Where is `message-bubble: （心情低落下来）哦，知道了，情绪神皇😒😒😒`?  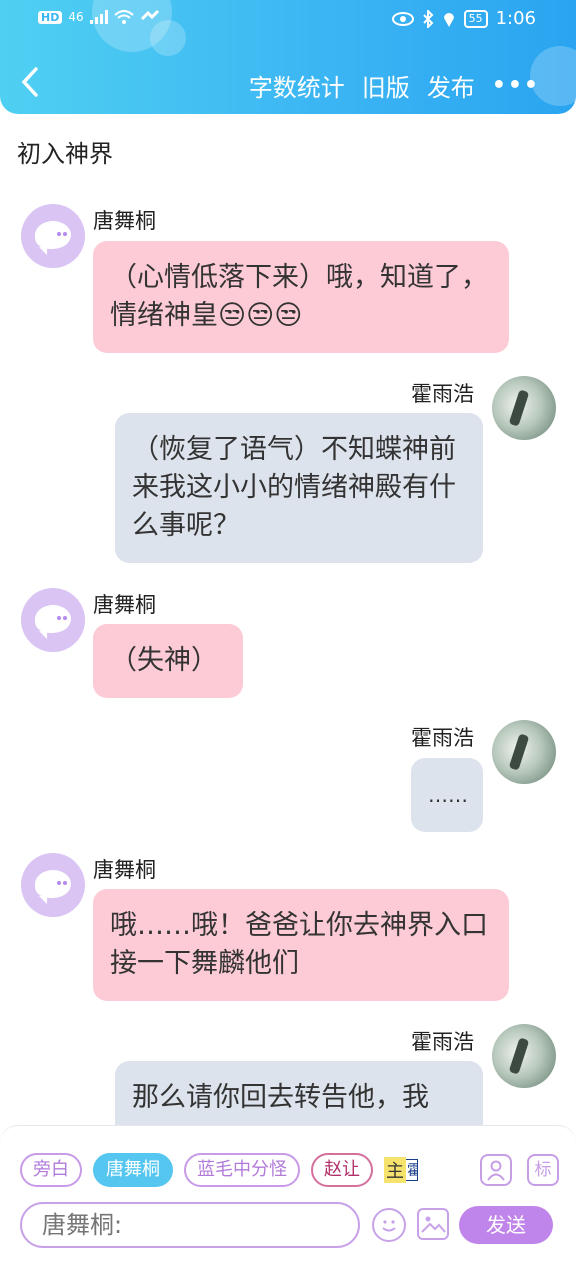
message-bubble: （心情低落下来）哦，知道了，情绪神皇😒😒😒 is located at coordinates (301, 297).